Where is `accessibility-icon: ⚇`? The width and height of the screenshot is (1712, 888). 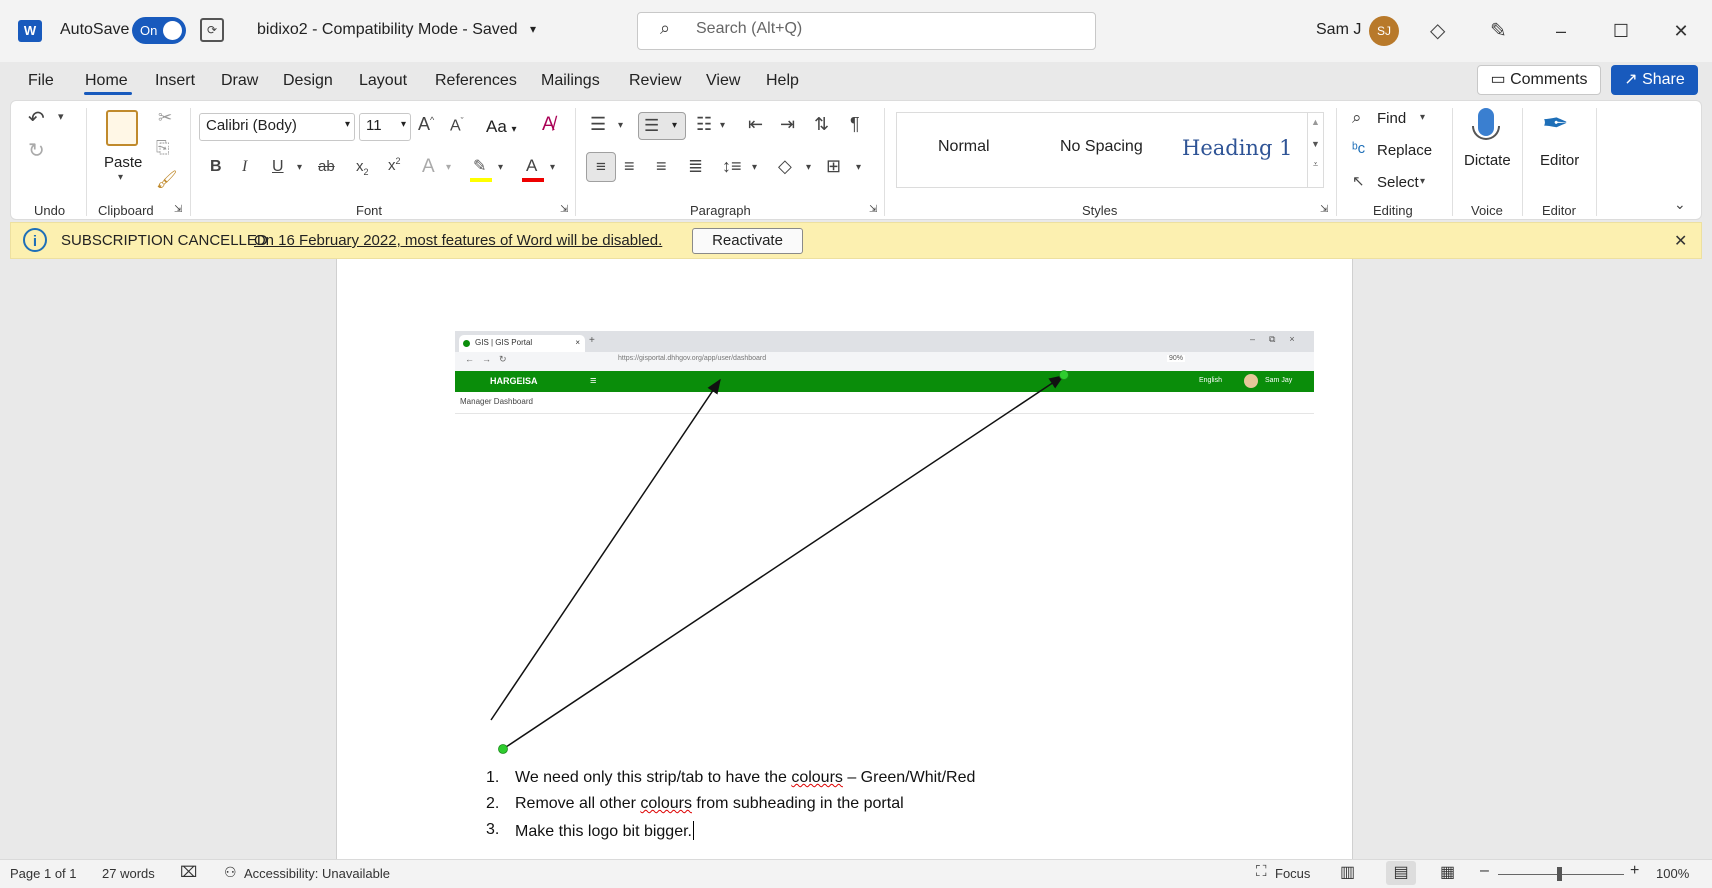 accessibility-icon: ⚇ is located at coordinates (230, 872).